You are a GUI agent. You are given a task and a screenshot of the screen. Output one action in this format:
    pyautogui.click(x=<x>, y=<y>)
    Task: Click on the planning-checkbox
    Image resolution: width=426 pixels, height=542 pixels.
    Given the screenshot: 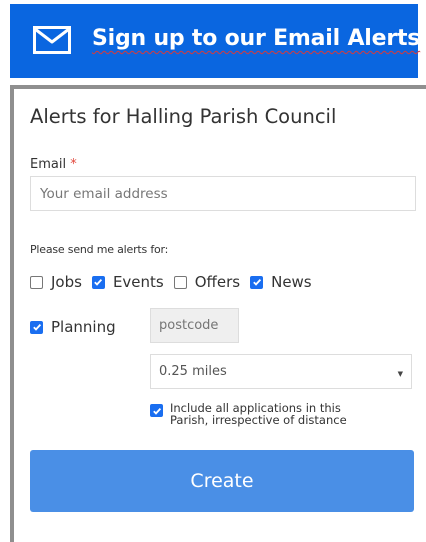 What is the action you would take?
    pyautogui.click(x=36, y=327)
    